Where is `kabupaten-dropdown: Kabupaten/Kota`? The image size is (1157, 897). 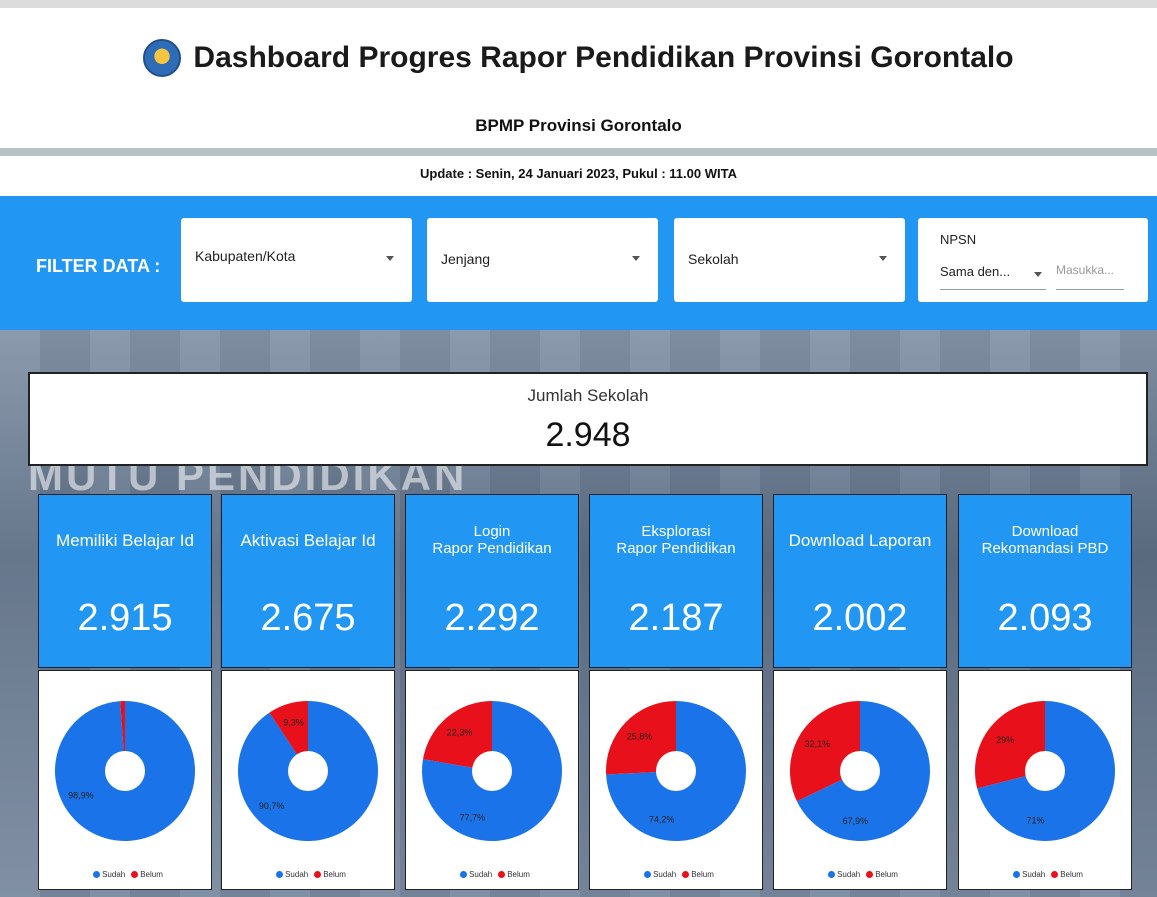 kabupaten-dropdown: Kabupaten/Kota is located at coordinates (296, 260).